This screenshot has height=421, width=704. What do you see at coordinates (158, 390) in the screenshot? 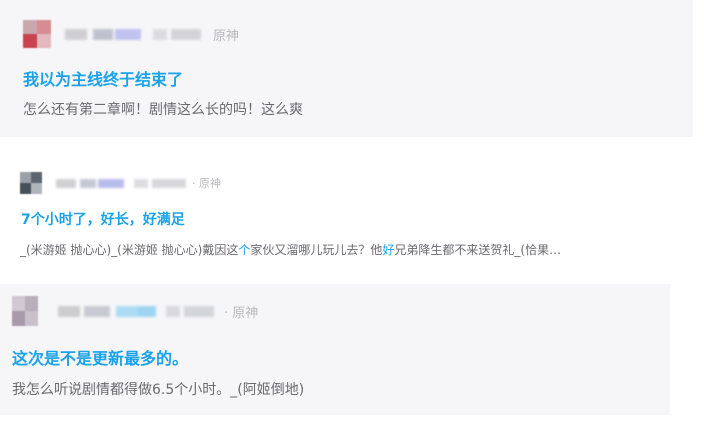
I see `post-preview: 我怎么听说剧情都得做6.5个小时。_(阿姬倒地)` at bounding box center [158, 390].